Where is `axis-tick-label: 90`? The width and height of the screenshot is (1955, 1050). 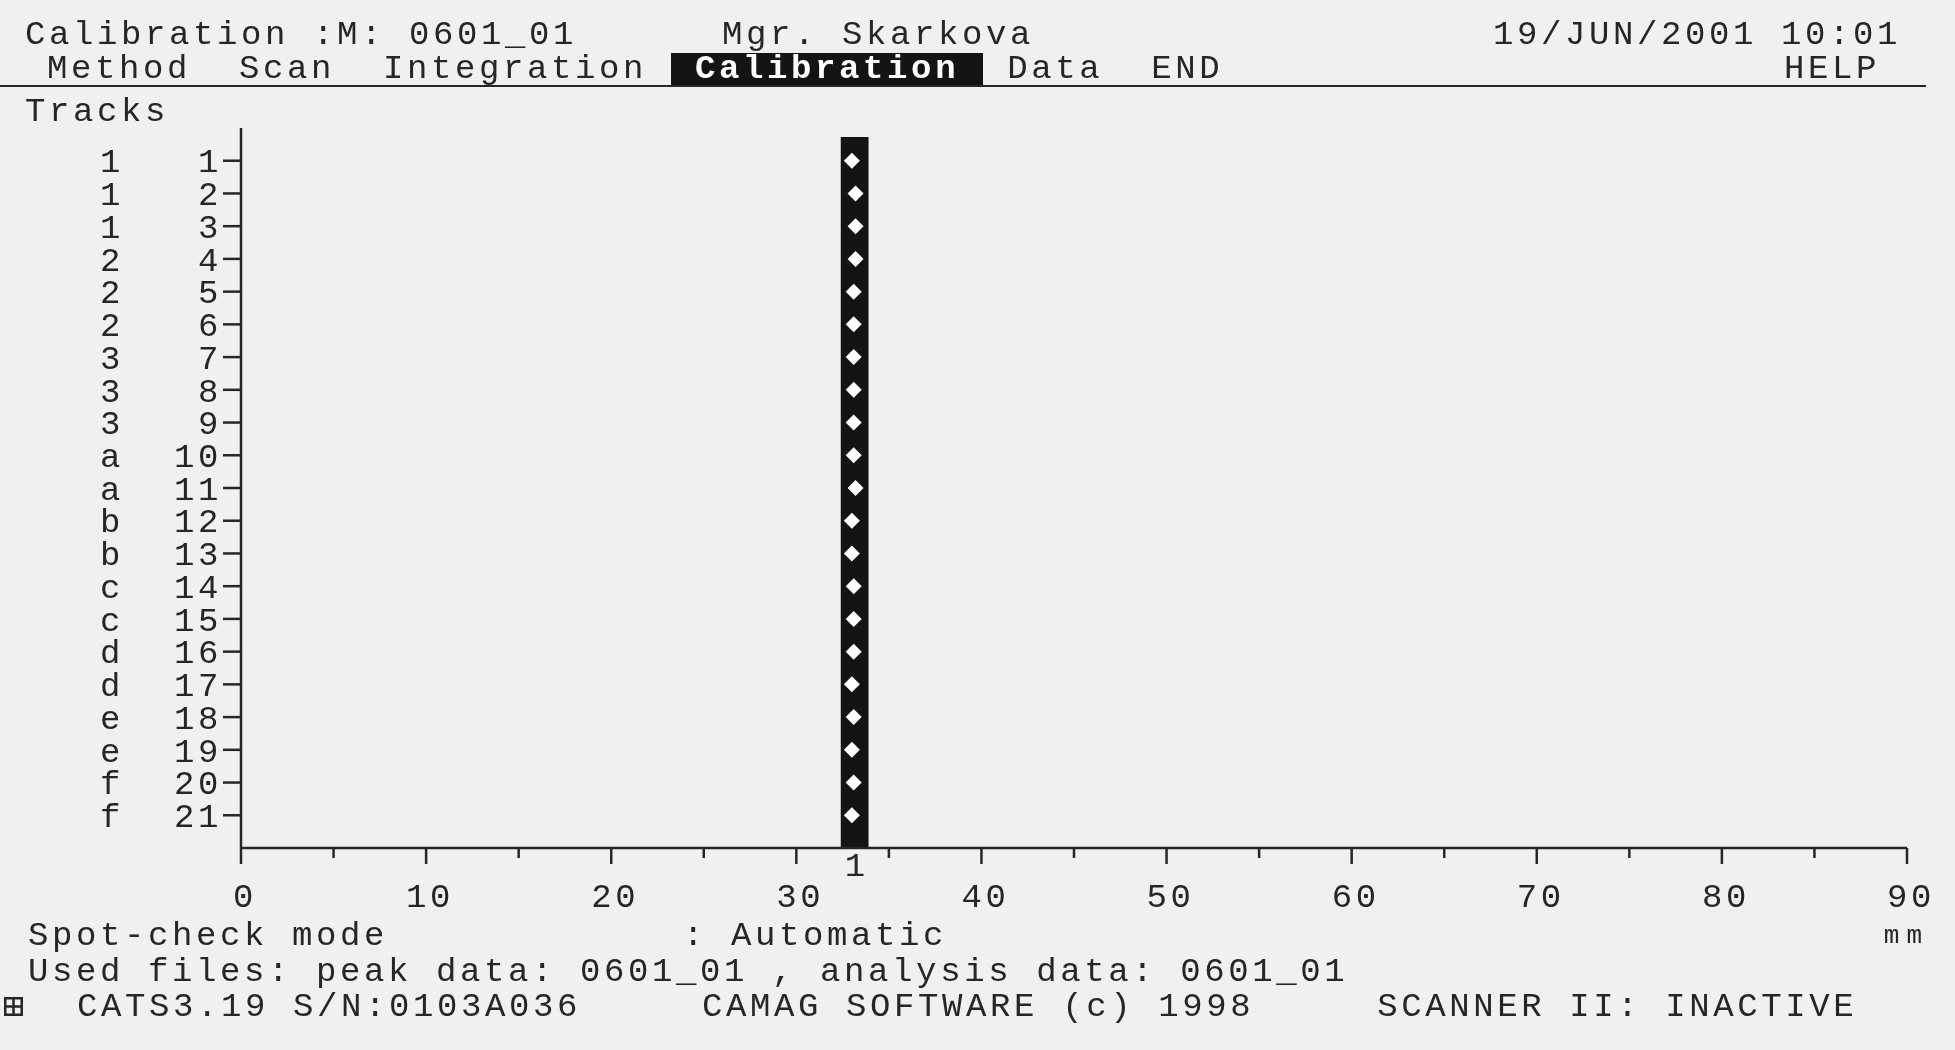 axis-tick-label: 90 is located at coordinates (1911, 897).